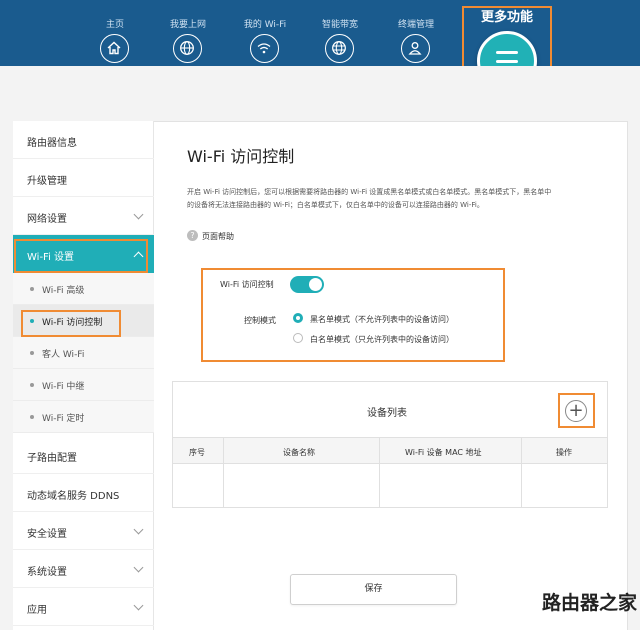 This screenshot has height=630, width=640. What do you see at coordinates (415, 25) in the screenshot?
I see `nav-label: 终端管理` at bounding box center [415, 25].